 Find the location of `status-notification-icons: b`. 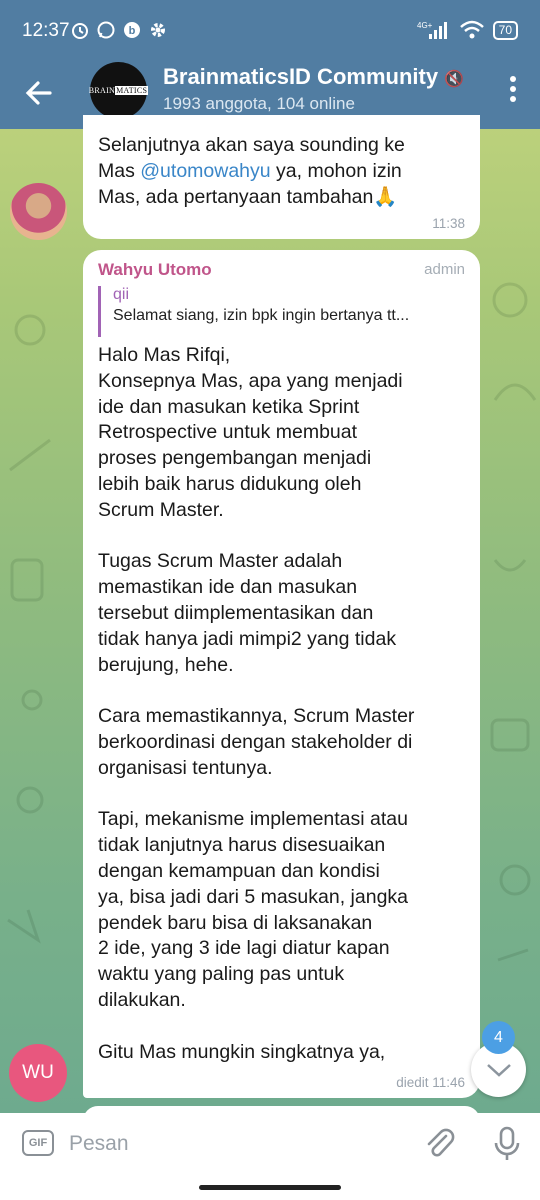

status-notification-icons: b is located at coordinates (119, 30).